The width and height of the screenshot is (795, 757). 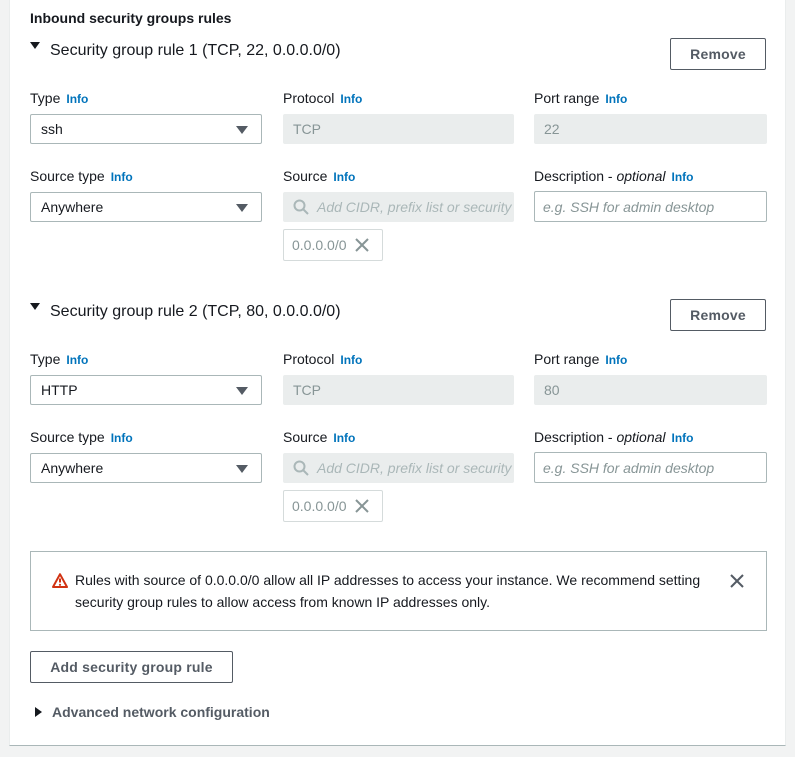 I want to click on add-security-group-rule-button: Add security group rule, so click(x=131, y=667).